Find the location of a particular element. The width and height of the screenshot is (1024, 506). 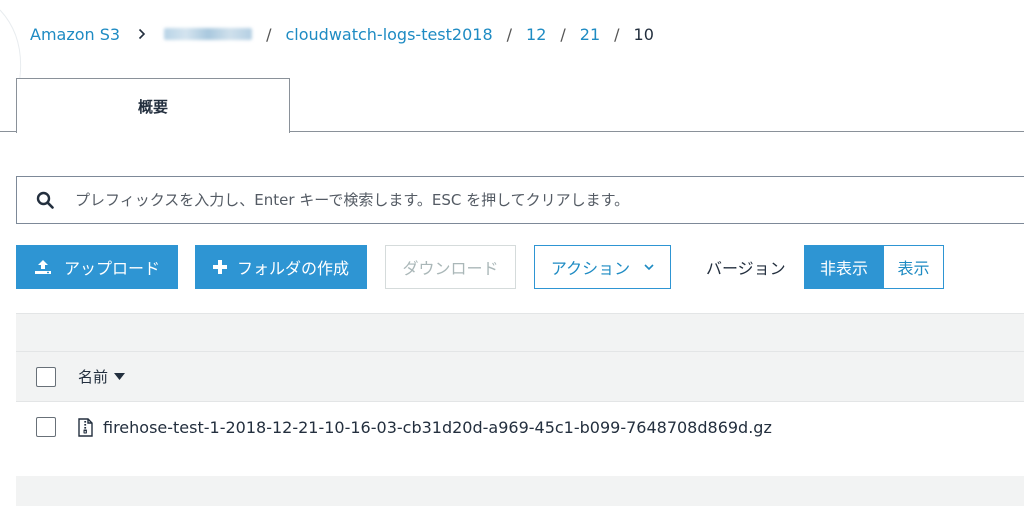

row-checkbox is located at coordinates (46, 427).